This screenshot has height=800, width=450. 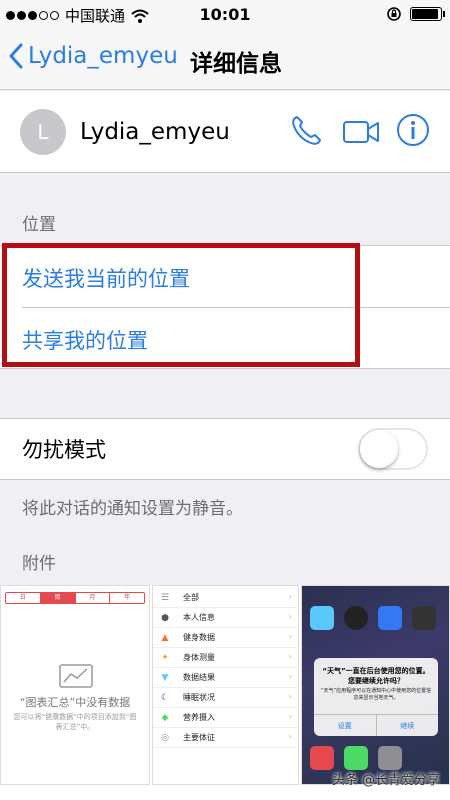 What do you see at coordinates (199, 697) in the screenshot?
I see `list-item-label: 睡眠状况` at bounding box center [199, 697].